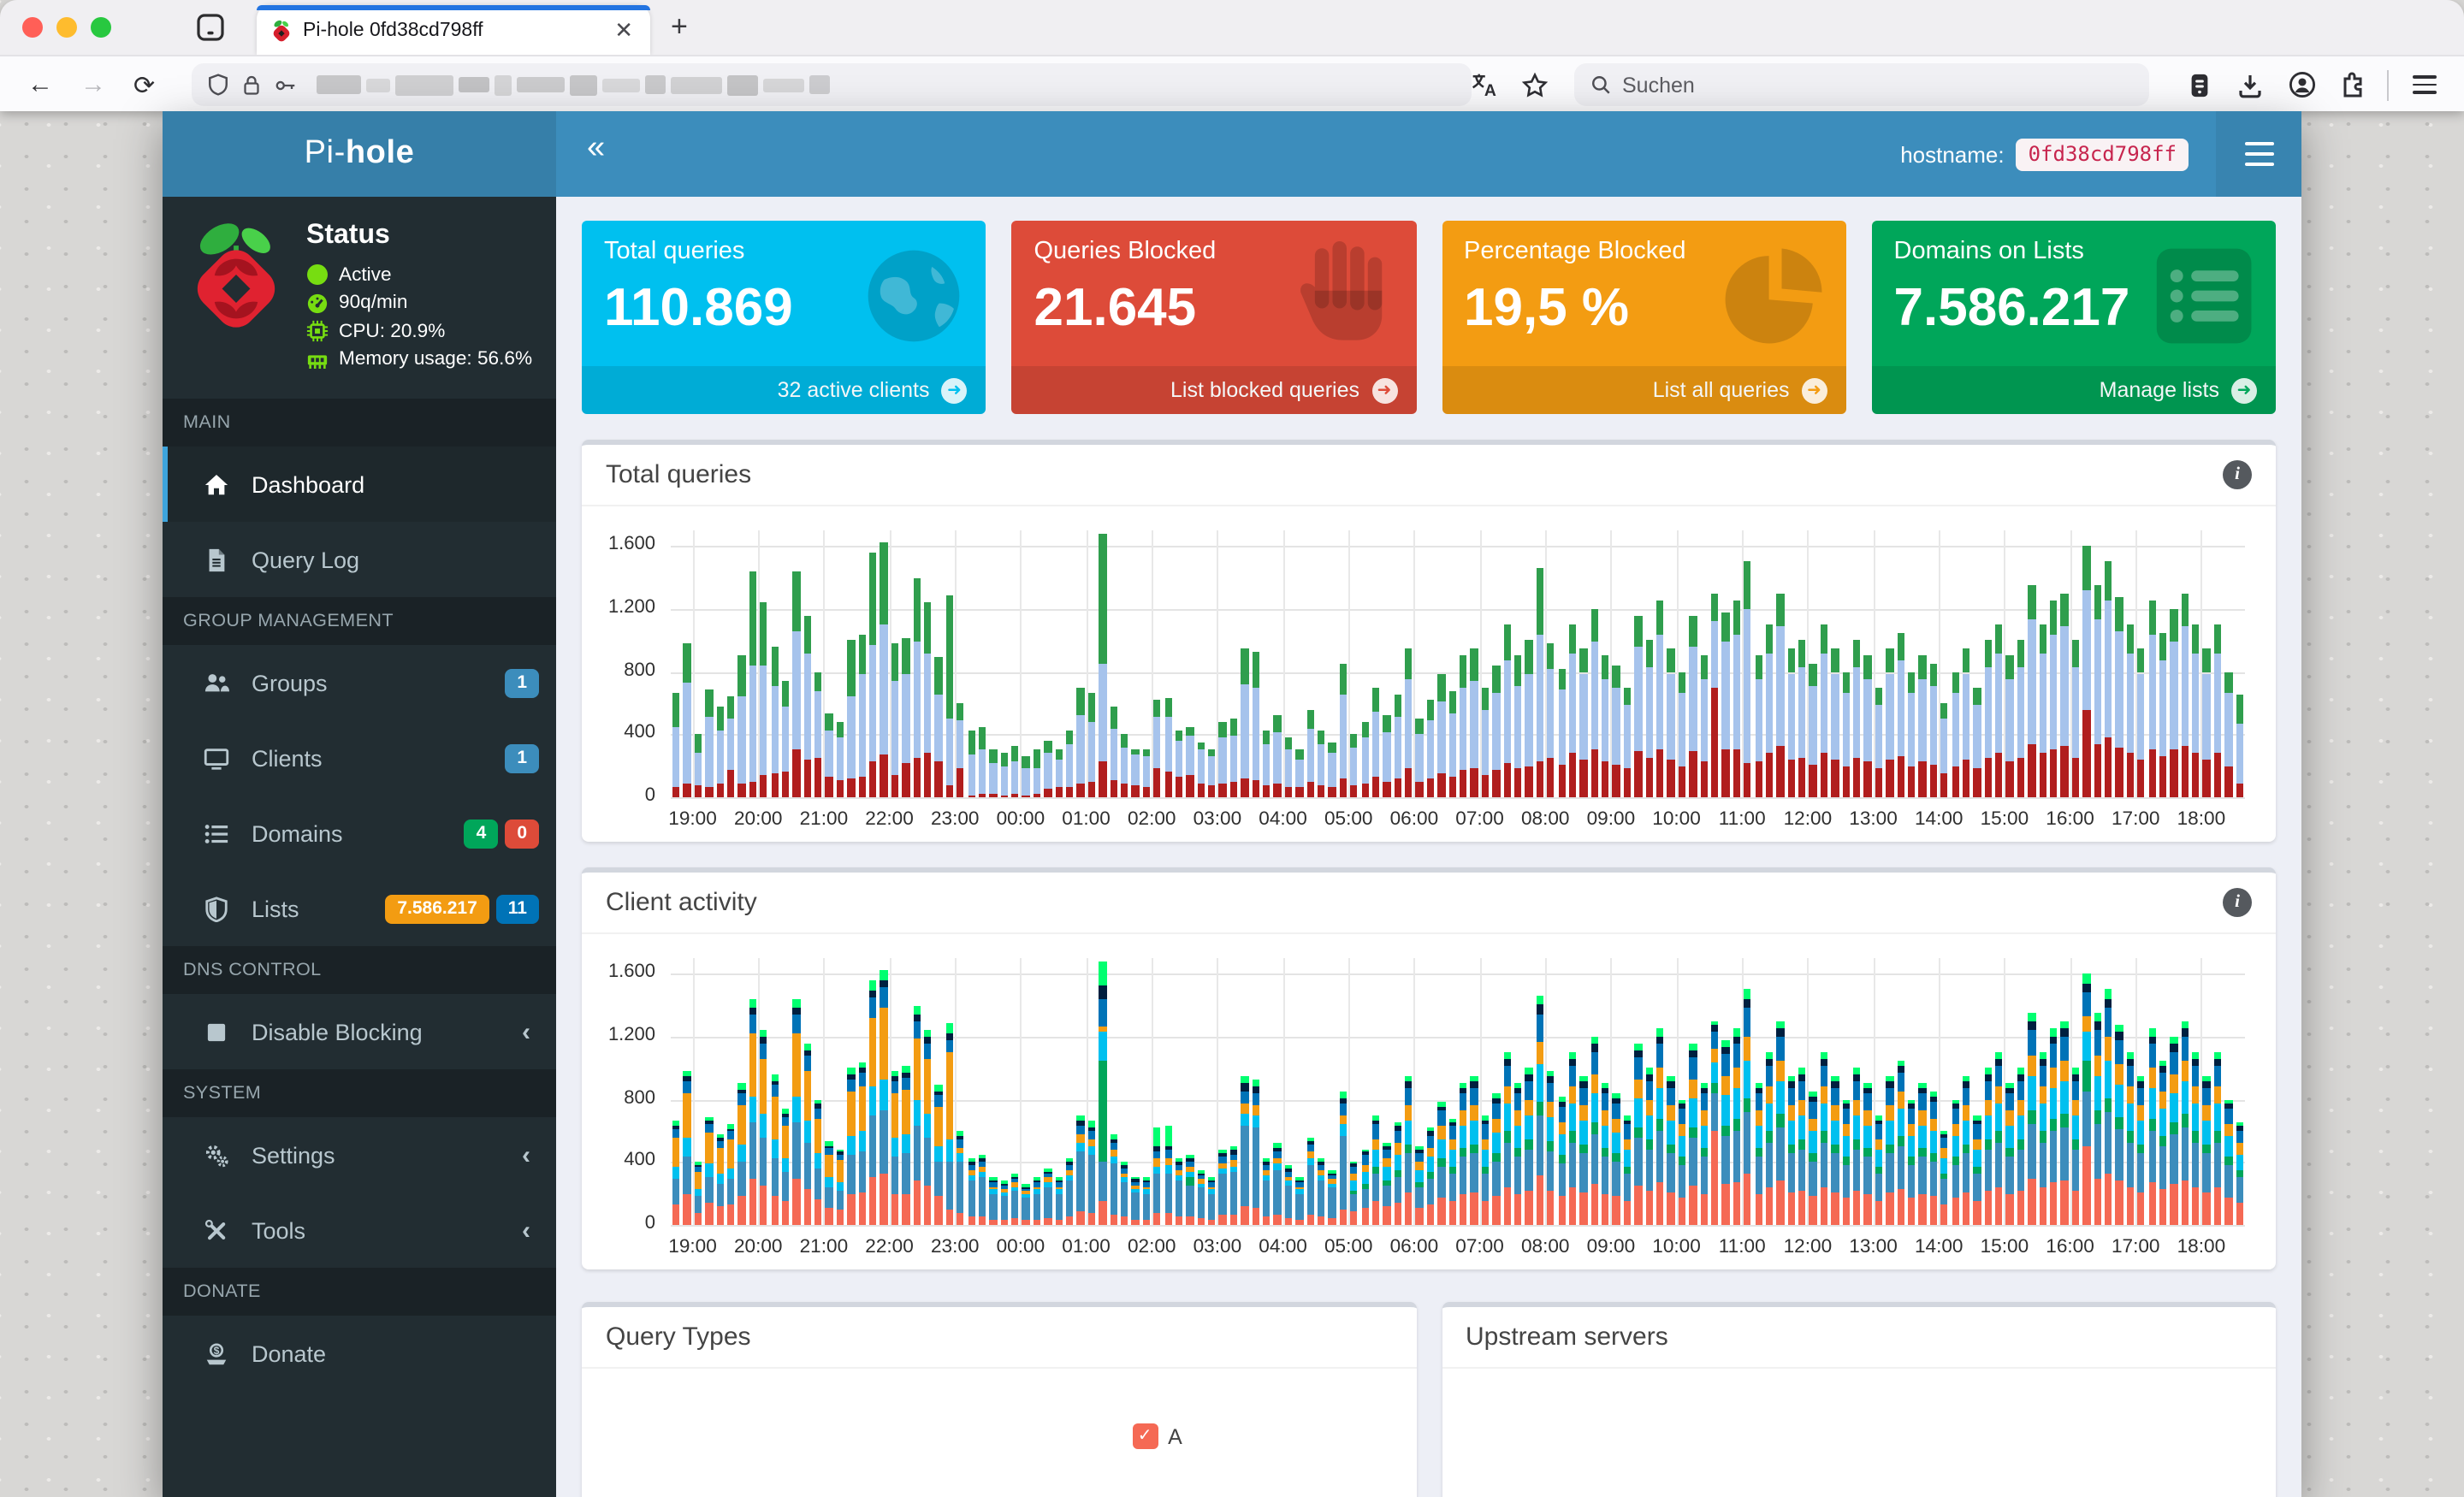 The image size is (2464, 1497). What do you see at coordinates (359, 908) in the screenshot?
I see `sidebar-item-lists: Lists 7.586.217 11` at bounding box center [359, 908].